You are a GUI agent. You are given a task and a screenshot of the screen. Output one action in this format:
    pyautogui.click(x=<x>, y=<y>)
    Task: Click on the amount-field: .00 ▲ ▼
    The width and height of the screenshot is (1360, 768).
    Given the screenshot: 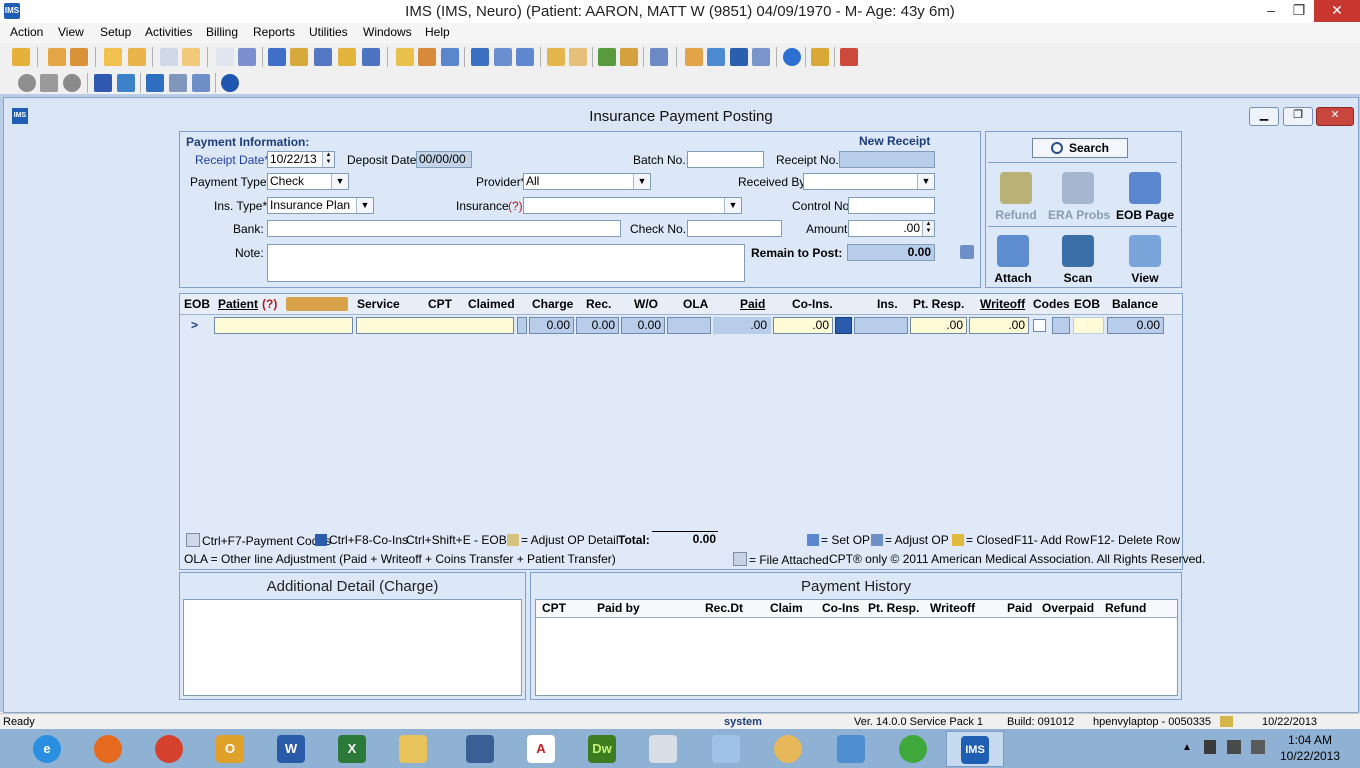 What is the action you would take?
    pyautogui.click(x=891, y=228)
    